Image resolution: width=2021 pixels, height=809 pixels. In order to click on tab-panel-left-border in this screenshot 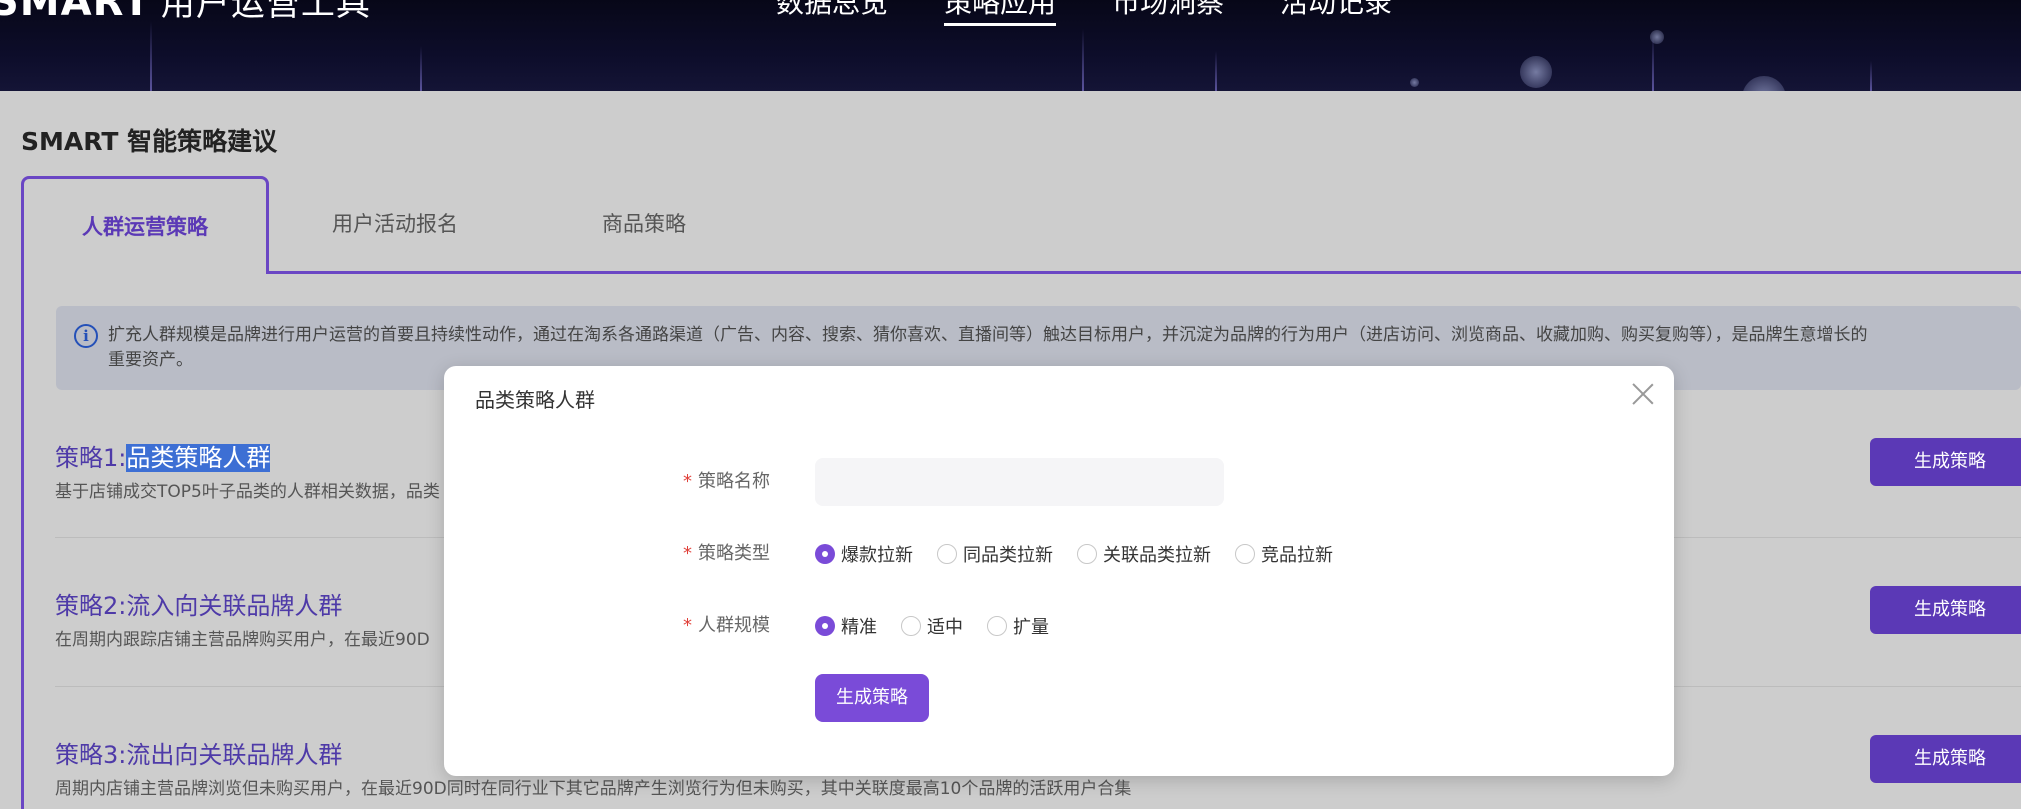, I will do `click(22, 540)`.